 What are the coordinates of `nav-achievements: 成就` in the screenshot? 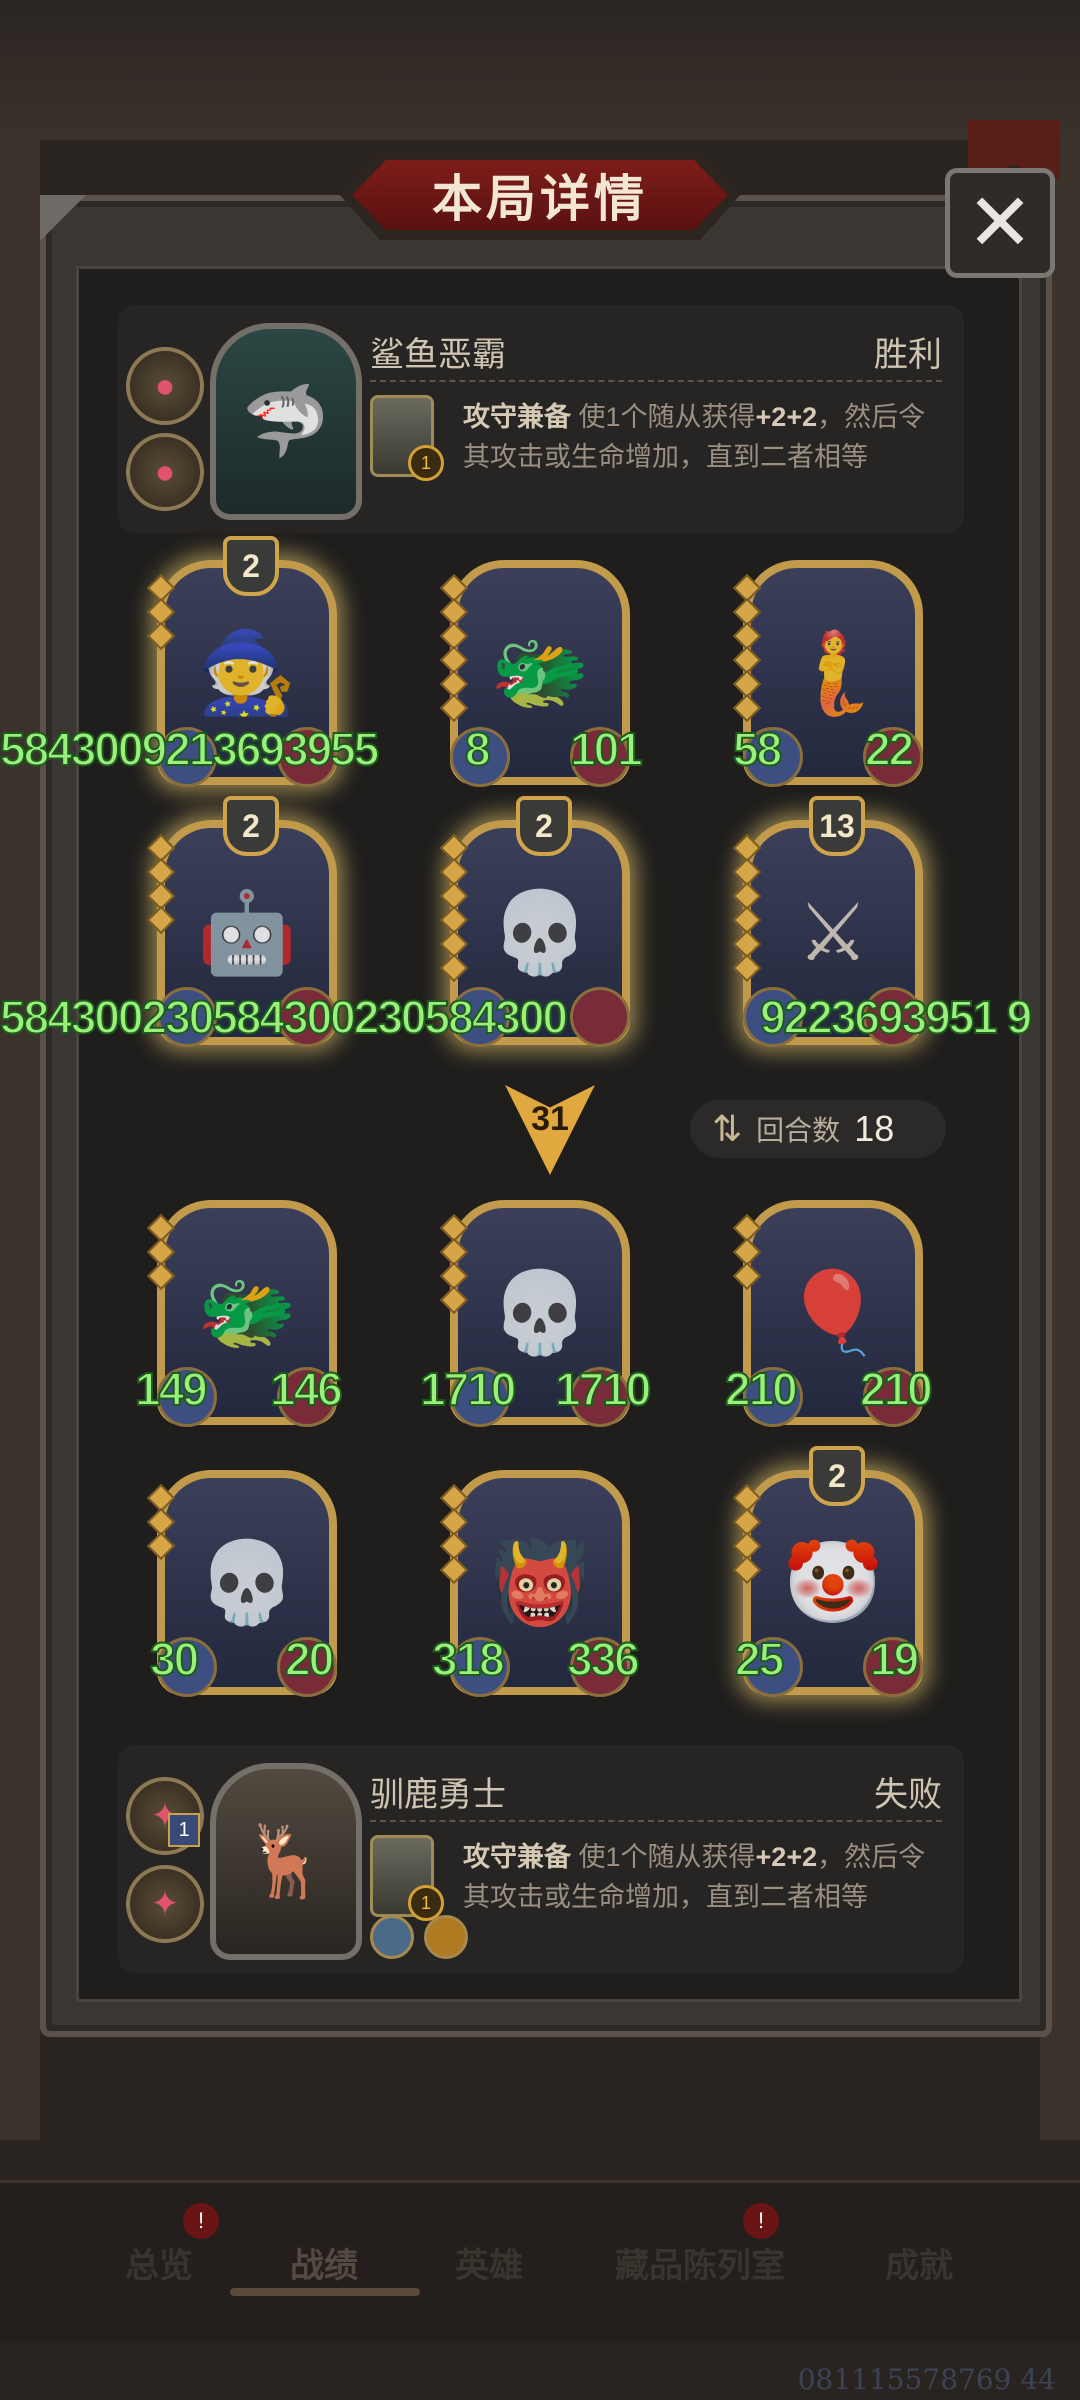 It's located at (919, 2262).